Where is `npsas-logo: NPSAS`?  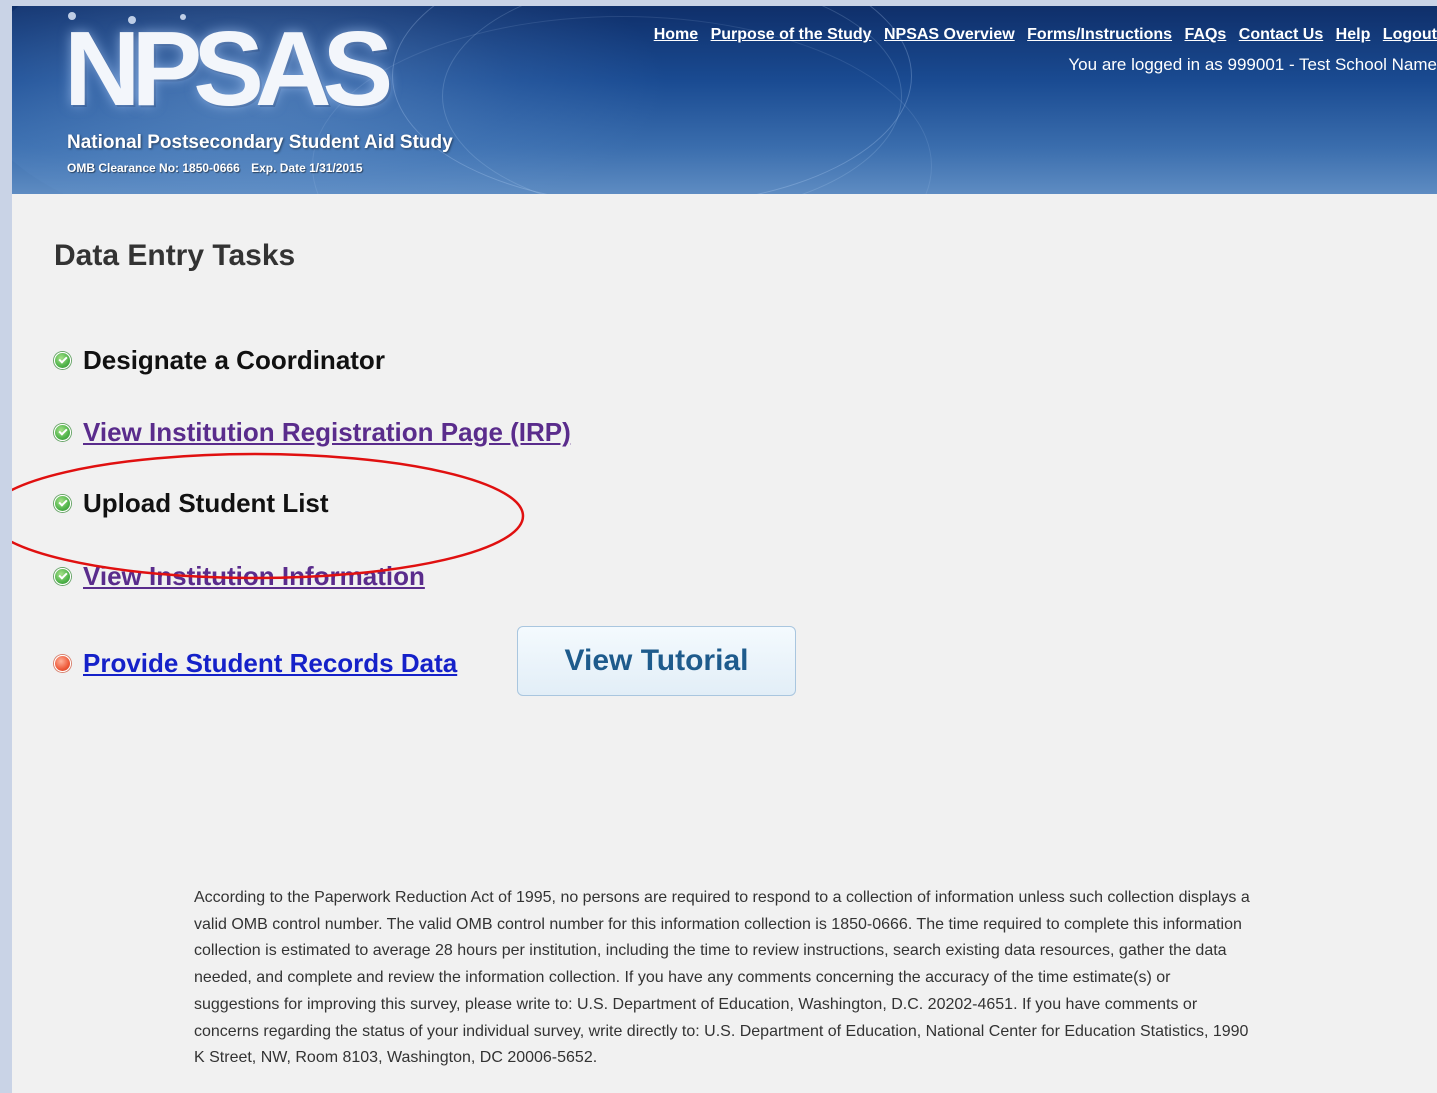
npsas-logo: NPSAS is located at coordinates (228, 69).